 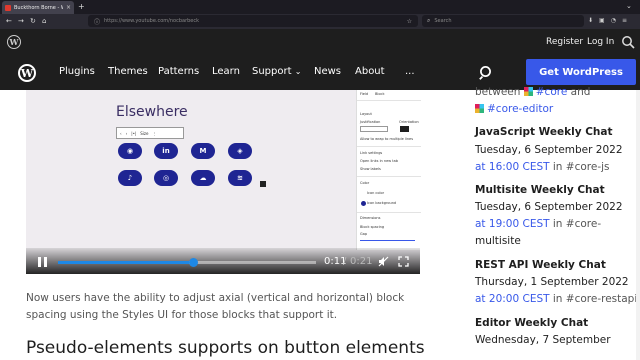 What do you see at coordinates (144, 133) in the screenshot?
I see `toolbar-size: Size` at bounding box center [144, 133].